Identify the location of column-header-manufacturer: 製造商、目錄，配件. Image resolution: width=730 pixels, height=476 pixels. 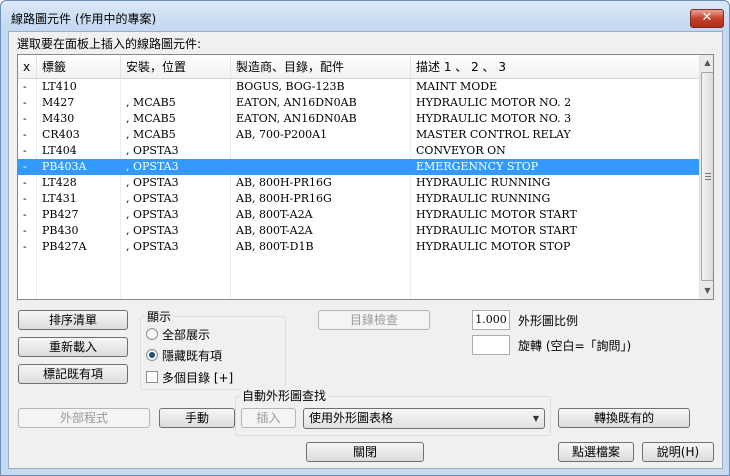
(321, 67).